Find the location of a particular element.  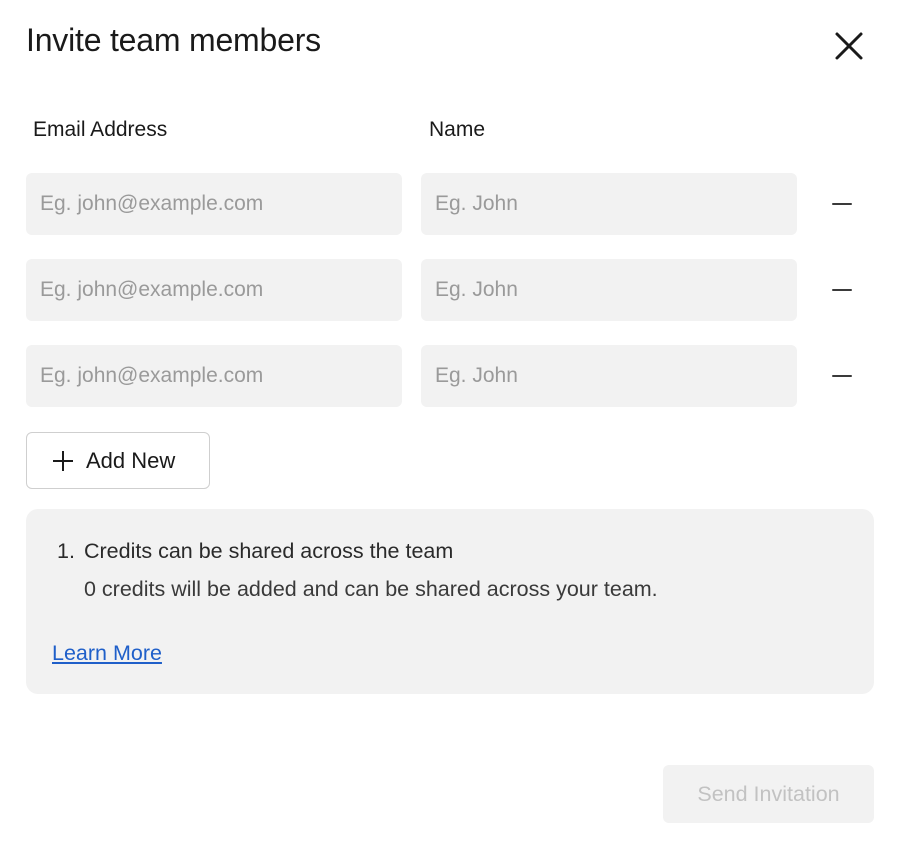

add-new-label: Add New is located at coordinates (131, 460).